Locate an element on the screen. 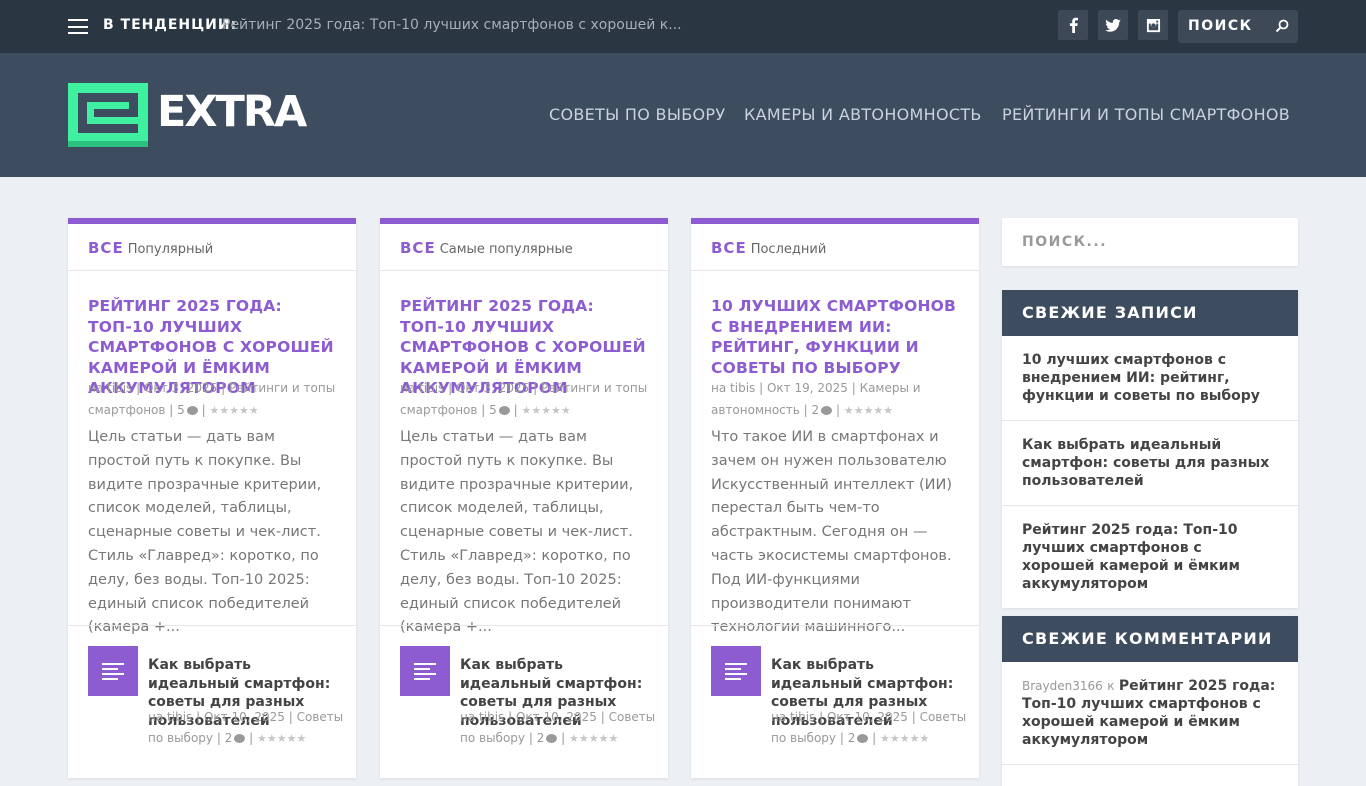  tab-most-popular: Самые популярные is located at coordinates (506, 249).